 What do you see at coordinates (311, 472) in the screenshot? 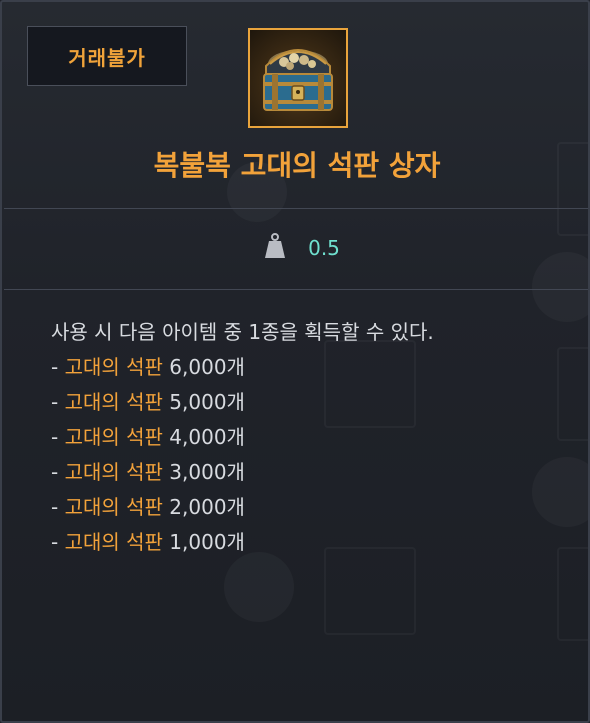
I see `reward-item: - 고대의 석판 3,000개` at bounding box center [311, 472].